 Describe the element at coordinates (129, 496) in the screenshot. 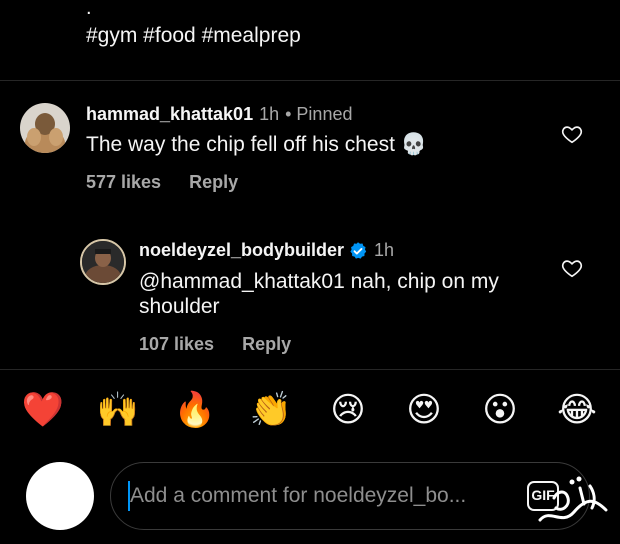

I see `text-cursor` at that location.